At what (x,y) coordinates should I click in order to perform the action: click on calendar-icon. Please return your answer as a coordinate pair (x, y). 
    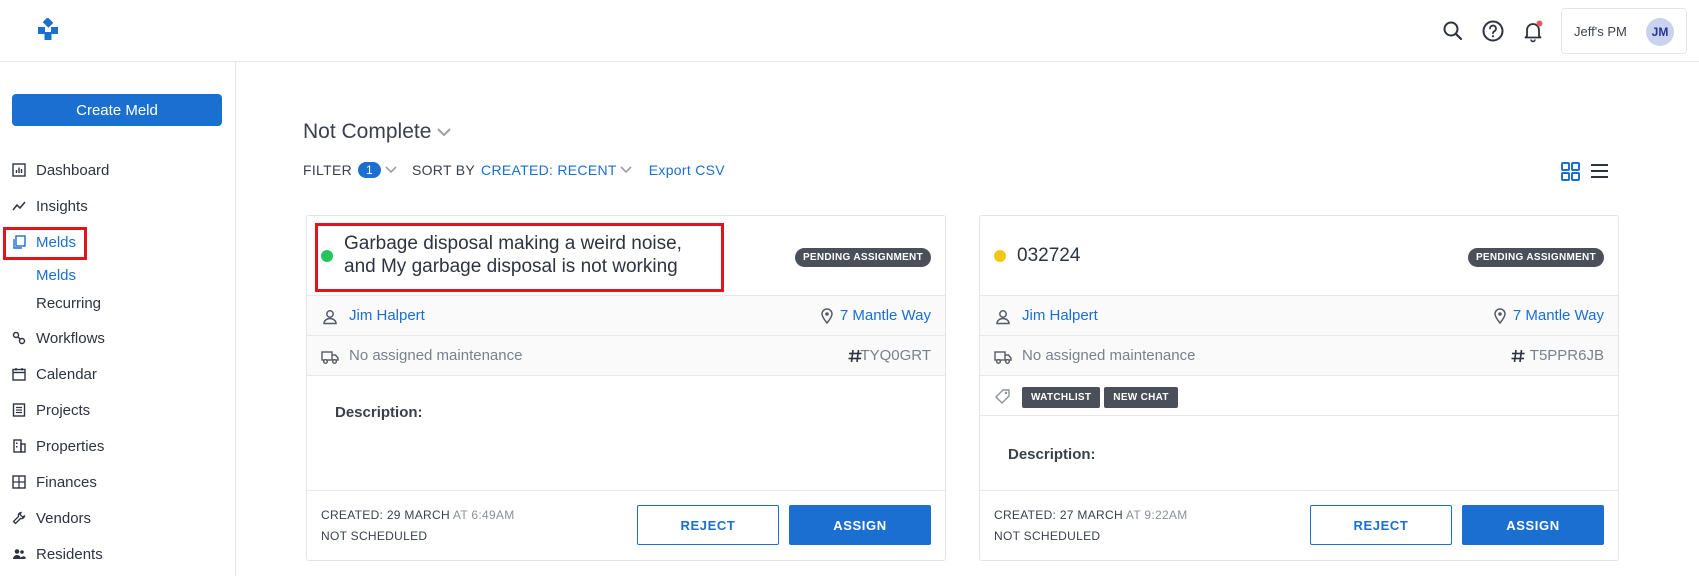
    Looking at the image, I should click on (19, 374).